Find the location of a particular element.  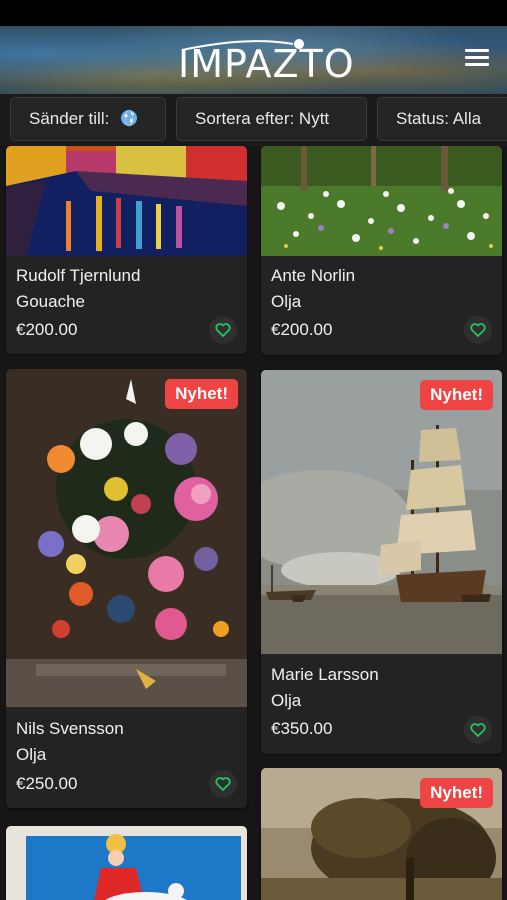

artist-name: Marie Larsson is located at coordinates (325, 675).